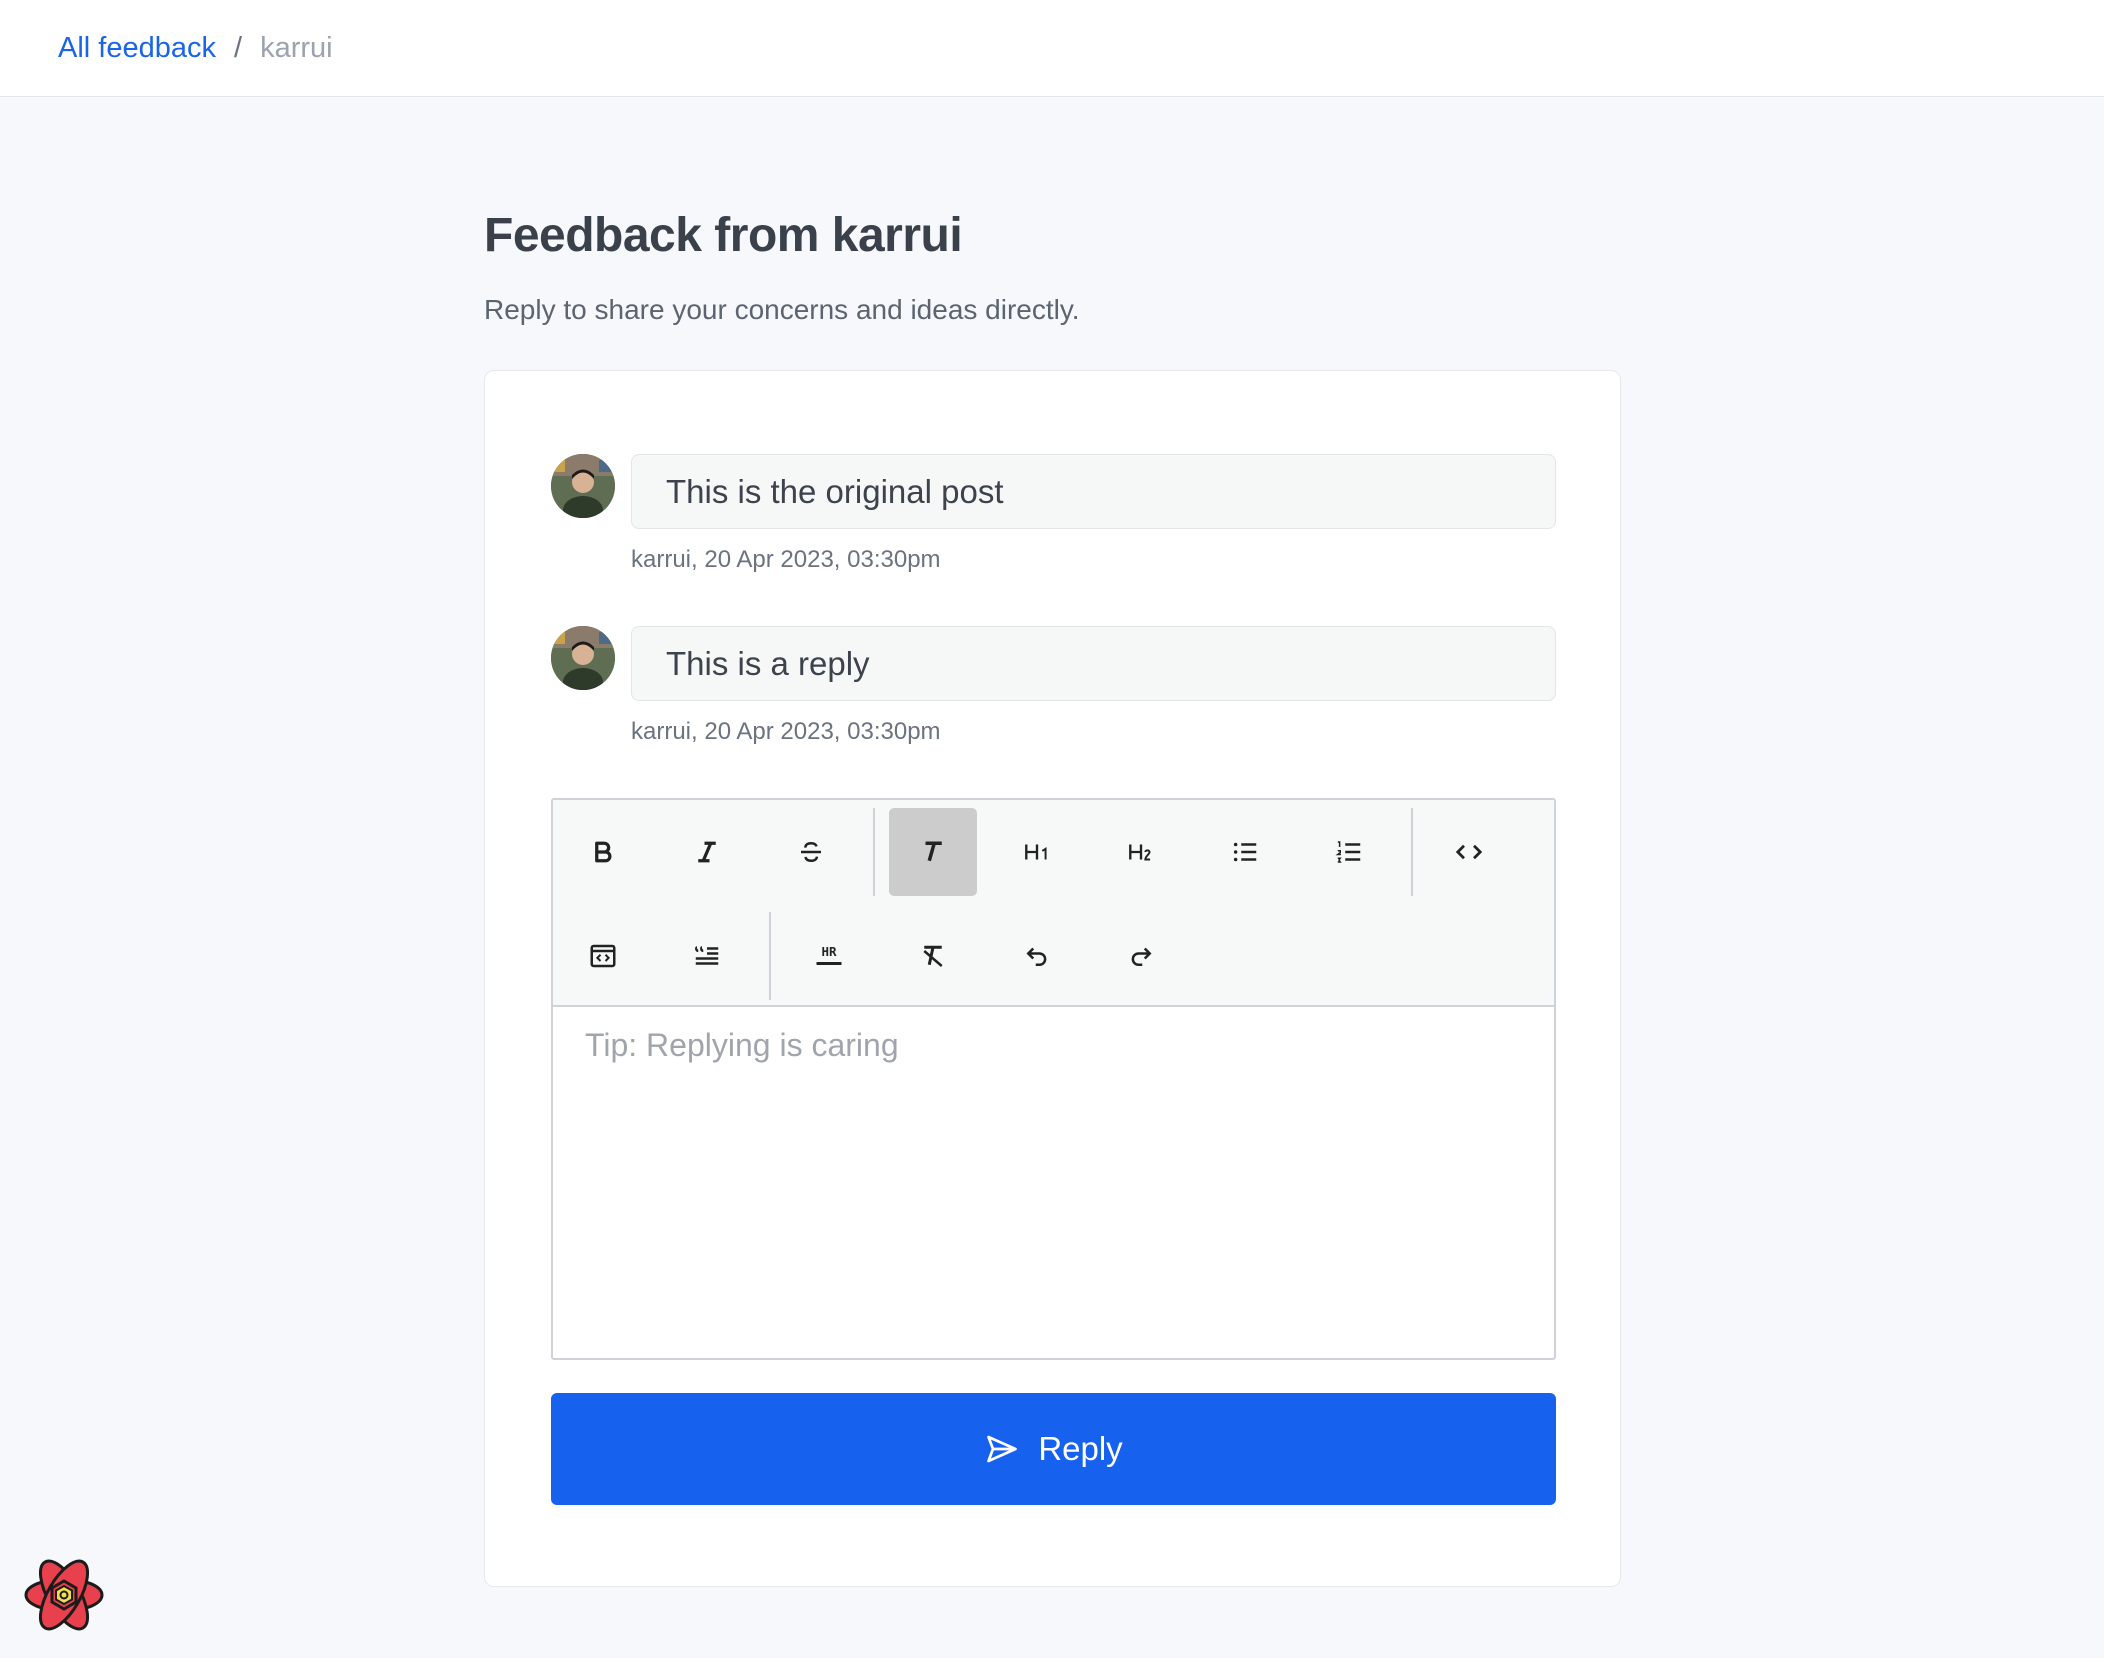 The width and height of the screenshot is (2104, 1658). What do you see at coordinates (1053, 903) in the screenshot?
I see `editor-toolbar: HR` at bounding box center [1053, 903].